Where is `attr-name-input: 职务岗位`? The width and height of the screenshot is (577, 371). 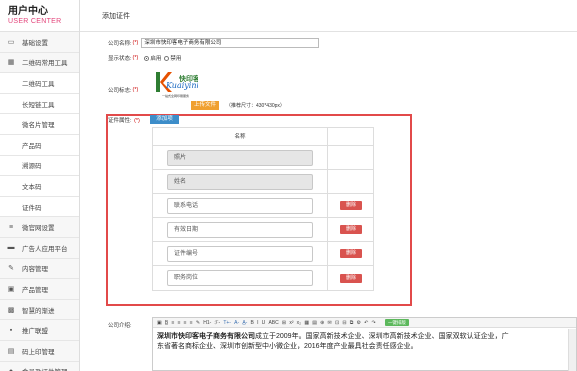
attr-name-input: 职务岗位 is located at coordinates (240, 278).